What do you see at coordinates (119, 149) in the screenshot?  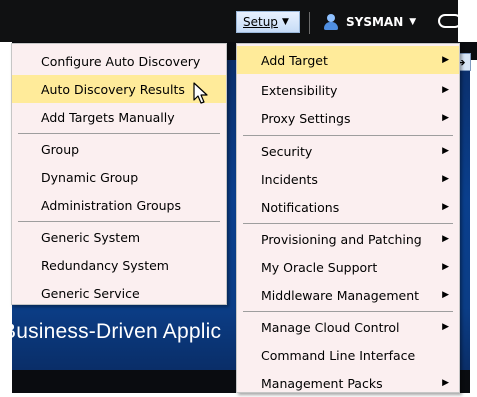 I see `menu-item-group: Group` at bounding box center [119, 149].